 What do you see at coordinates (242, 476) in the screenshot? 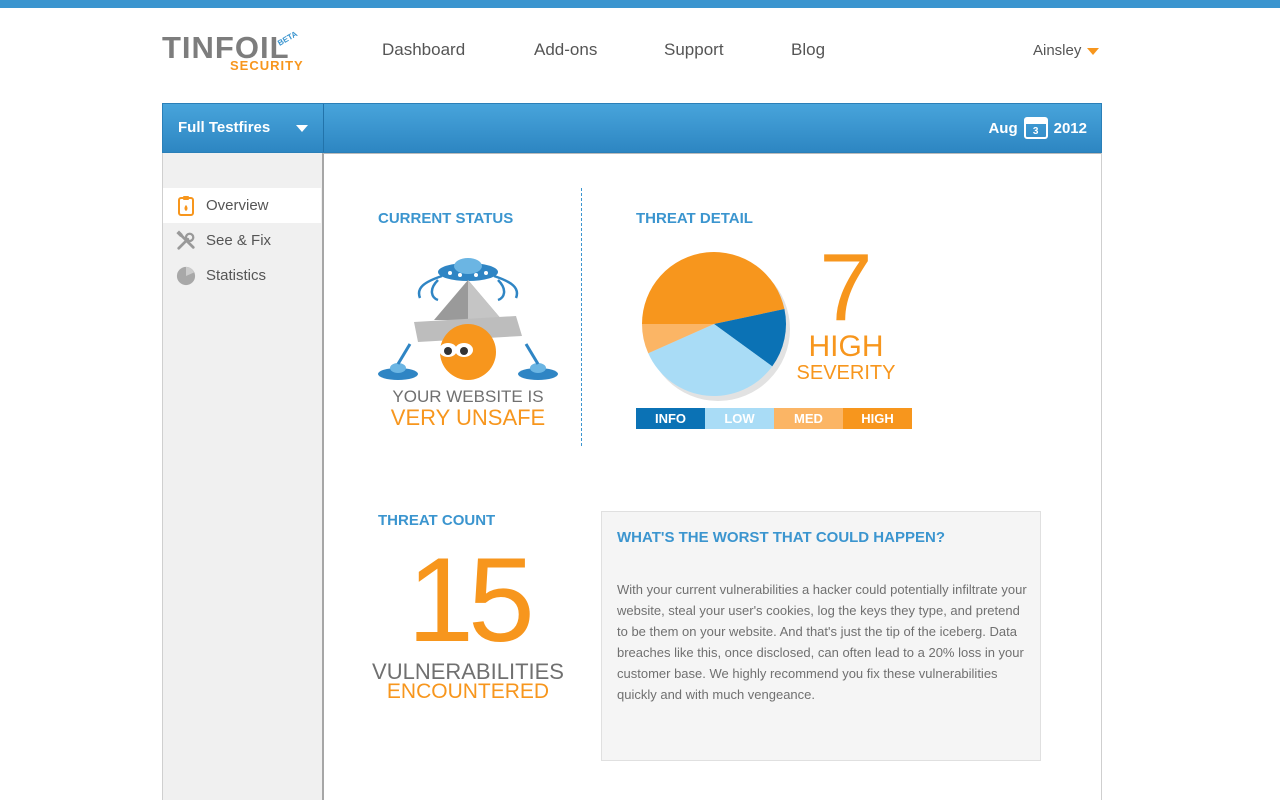
I see `sidebar: Overview See & Fix Statistics` at bounding box center [242, 476].